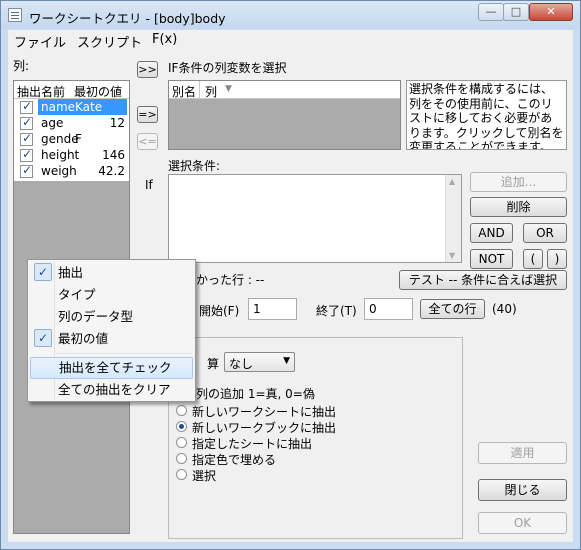  What do you see at coordinates (71, 123) in the screenshot?
I see `list-item: age 12` at bounding box center [71, 123].